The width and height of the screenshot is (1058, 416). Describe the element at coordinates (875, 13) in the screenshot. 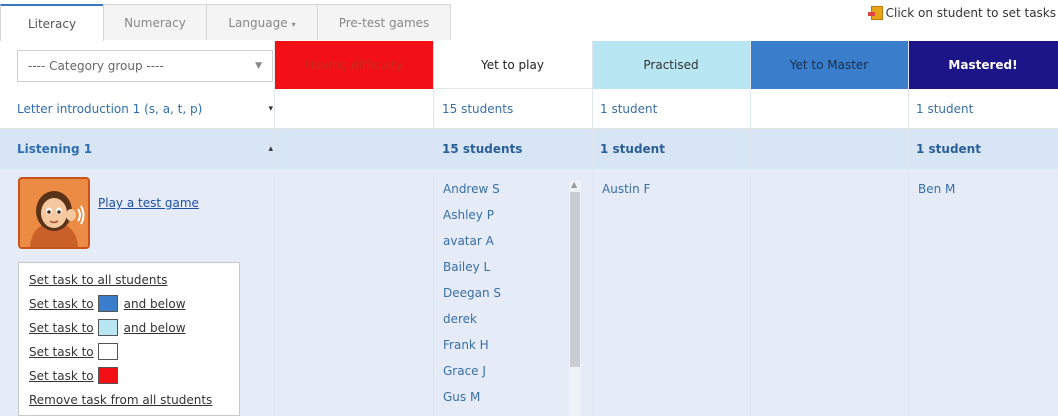

I see `task-icon` at that location.